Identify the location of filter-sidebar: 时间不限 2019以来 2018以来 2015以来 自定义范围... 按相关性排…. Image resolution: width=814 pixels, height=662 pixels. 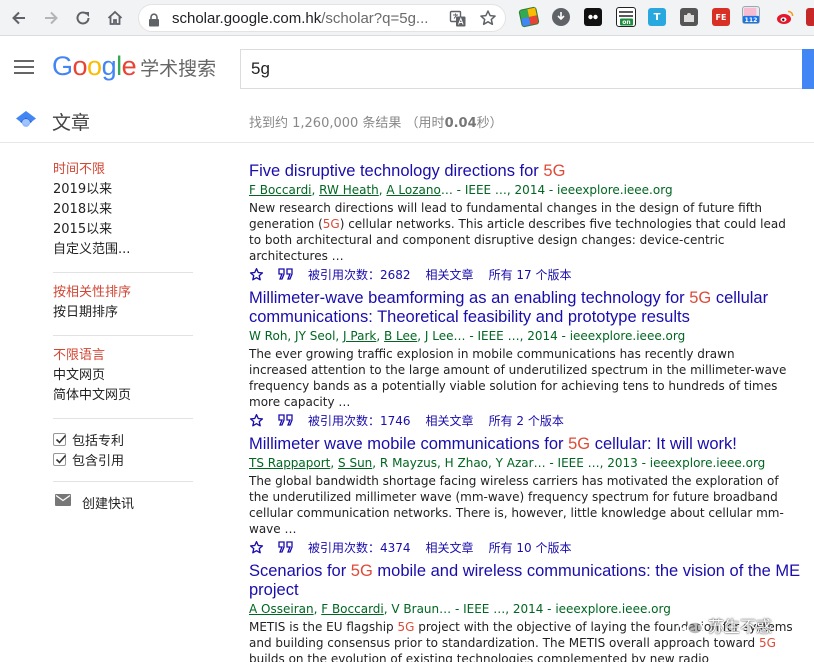
(128, 336).